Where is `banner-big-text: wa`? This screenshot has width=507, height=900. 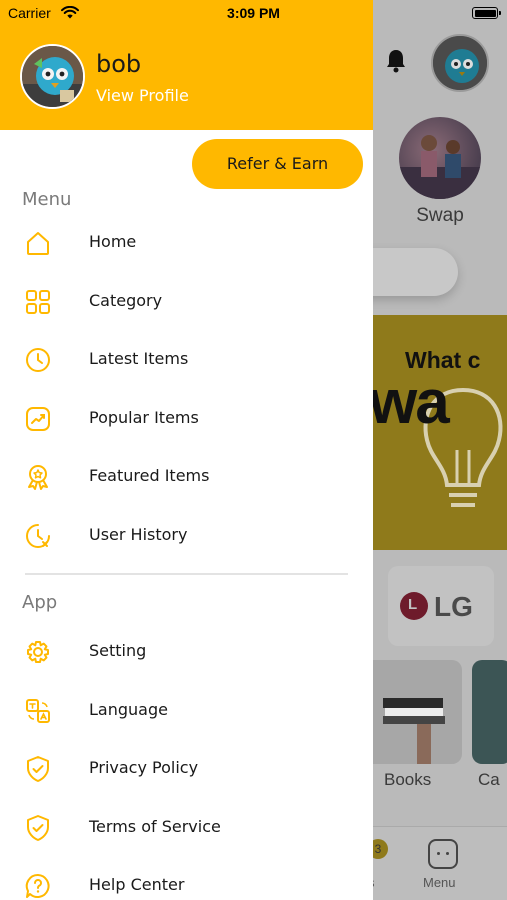 banner-big-text: wa is located at coordinates (411, 402).